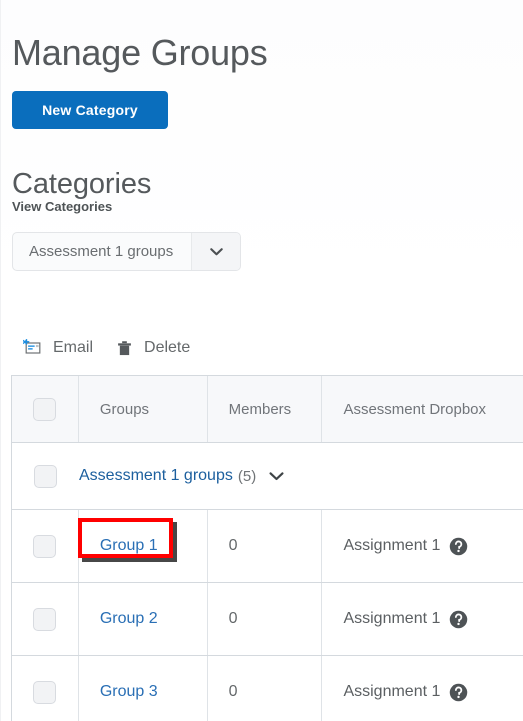 This screenshot has width=523, height=721. What do you see at coordinates (129, 619) in the screenshot?
I see `group-name-link: Group 2` at bounding box center [129, 619].